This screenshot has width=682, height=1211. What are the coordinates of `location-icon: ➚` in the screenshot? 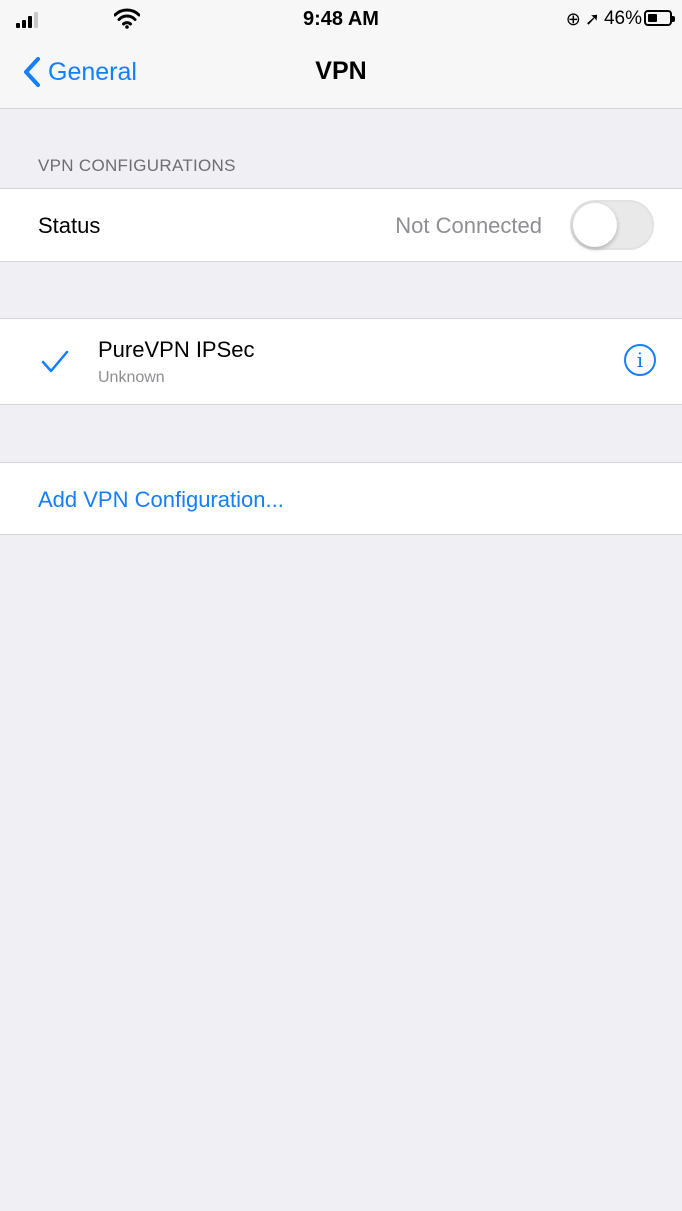 It's located at (592, 18).